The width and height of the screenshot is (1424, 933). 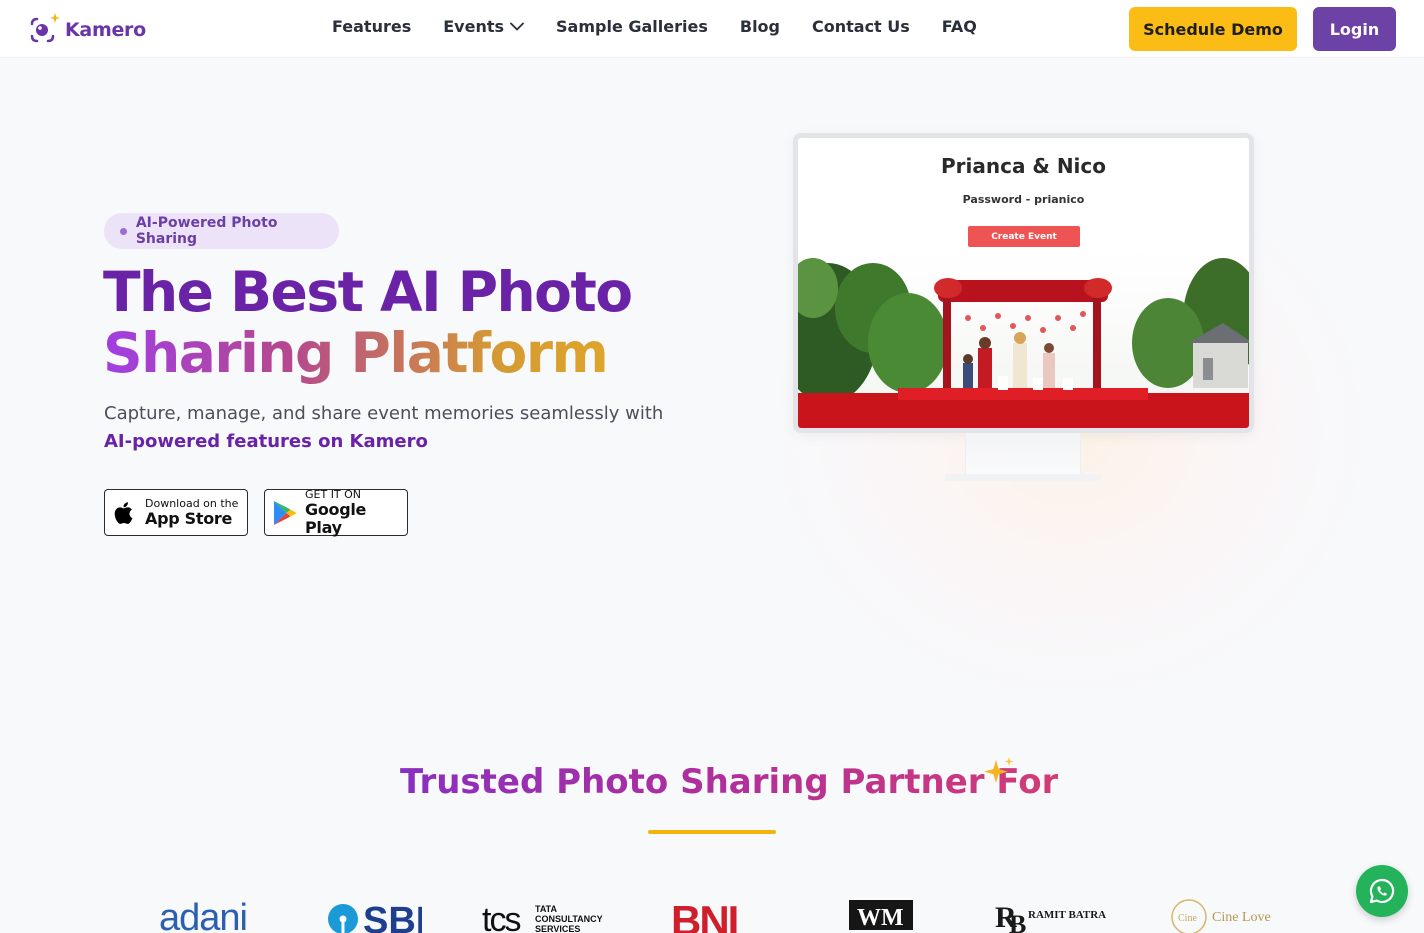 I want to click on hero-title-line-2: Sharing Platform, so click(x=367, y=353).